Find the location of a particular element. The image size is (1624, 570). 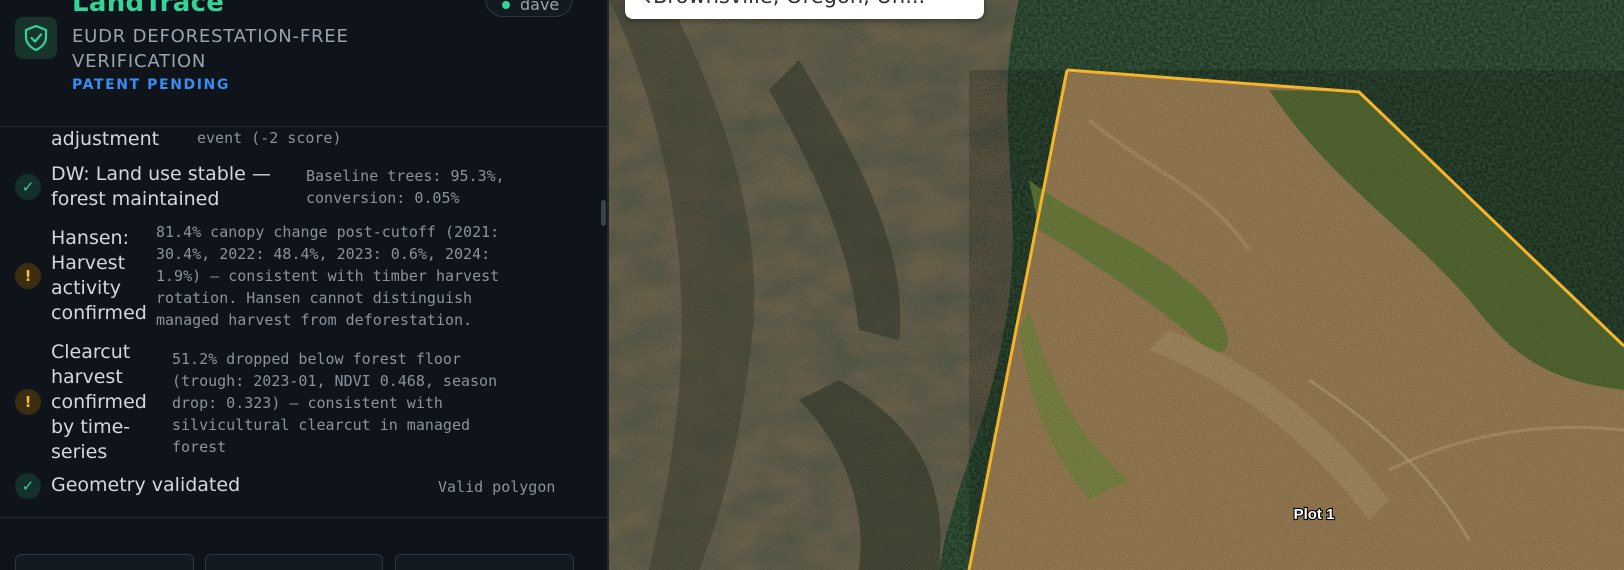

check-title: Hansen: Harvest activity confirmed is located at coordinates (99, 276).